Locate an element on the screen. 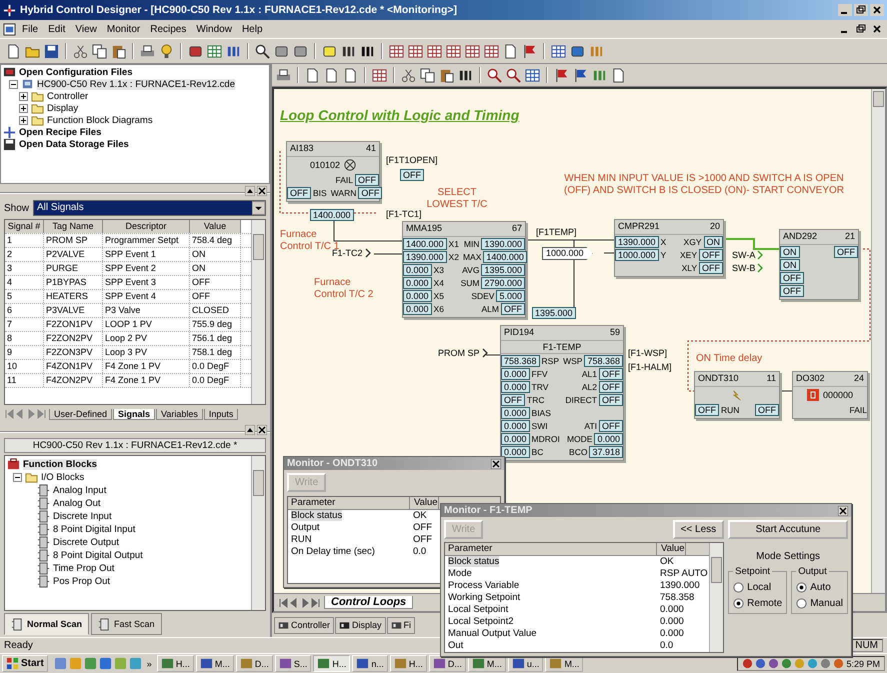 The image size is (887, 673). tree-item: Open Recipe Files is located at coordinates (60, 132).